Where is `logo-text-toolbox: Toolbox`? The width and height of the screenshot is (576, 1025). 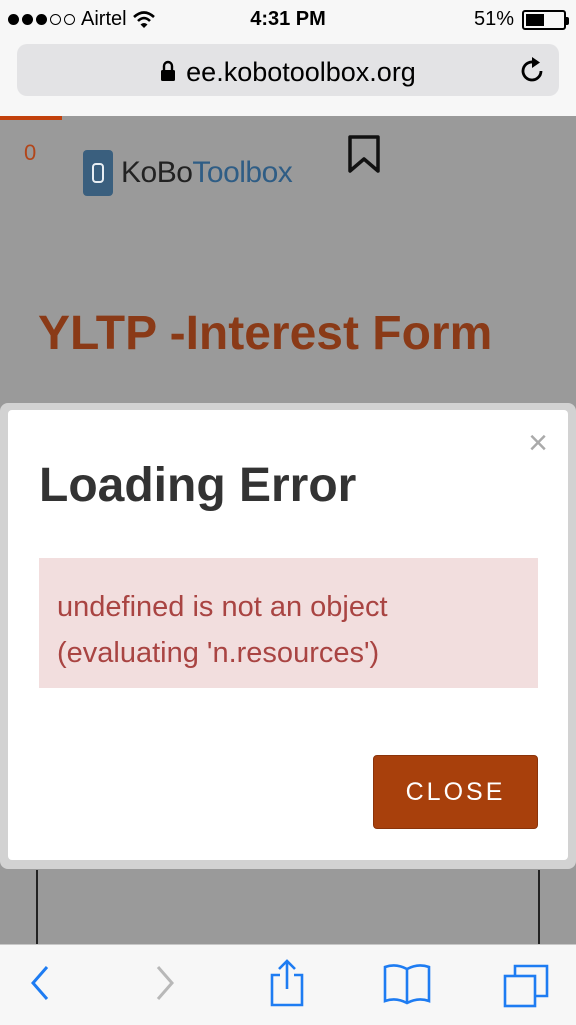 logo-text-toolbox: Toolbox is located at coordinates (242, 172).